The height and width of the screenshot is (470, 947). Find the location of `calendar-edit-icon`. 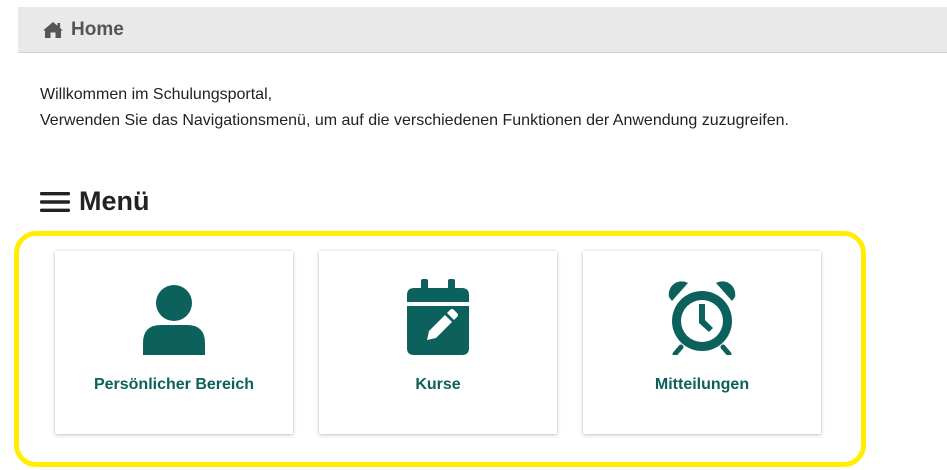

calendar-edit-icon is located at coordinates (438, 315).